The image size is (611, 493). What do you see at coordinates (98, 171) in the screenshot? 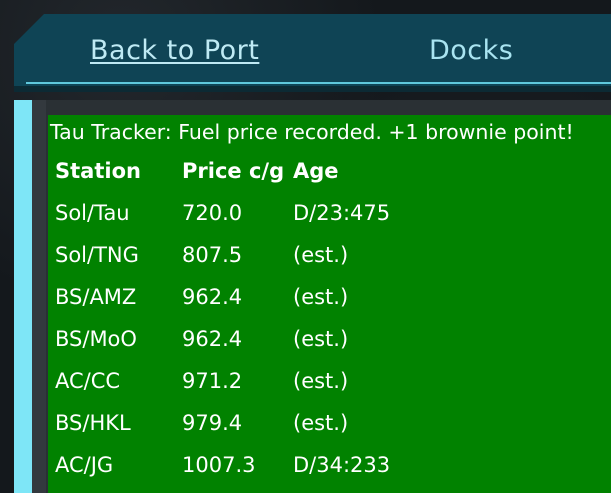
I see `header-station: Station` at bounding box center [98, 171].